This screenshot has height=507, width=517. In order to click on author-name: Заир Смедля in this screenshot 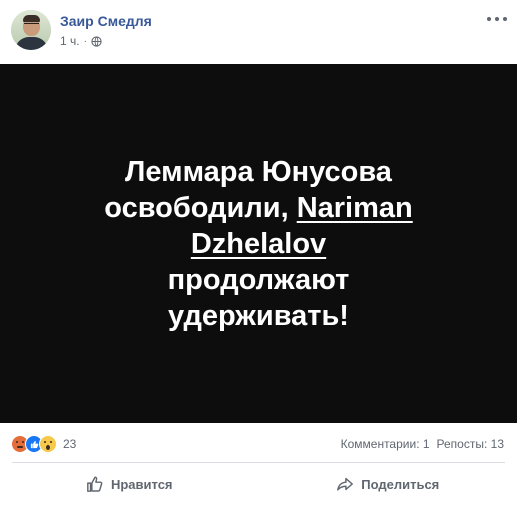, I will do `click(106, 21)`.